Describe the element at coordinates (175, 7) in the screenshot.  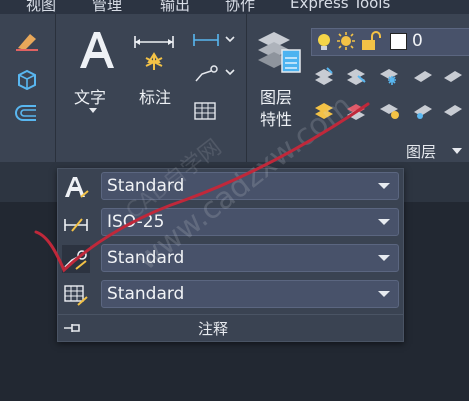
I see `menu-output: 输出` at that location.